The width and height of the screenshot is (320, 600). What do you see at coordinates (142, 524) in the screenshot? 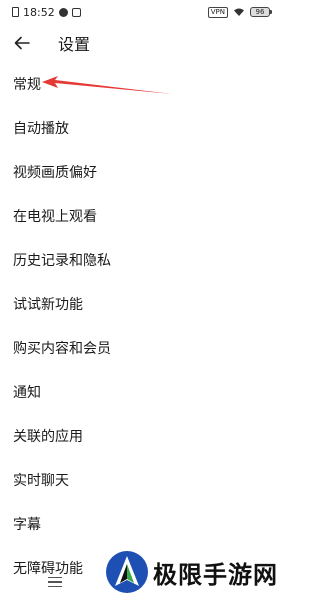
I see `settings-item-captions: 字幕` at bounding box center [142, 524].